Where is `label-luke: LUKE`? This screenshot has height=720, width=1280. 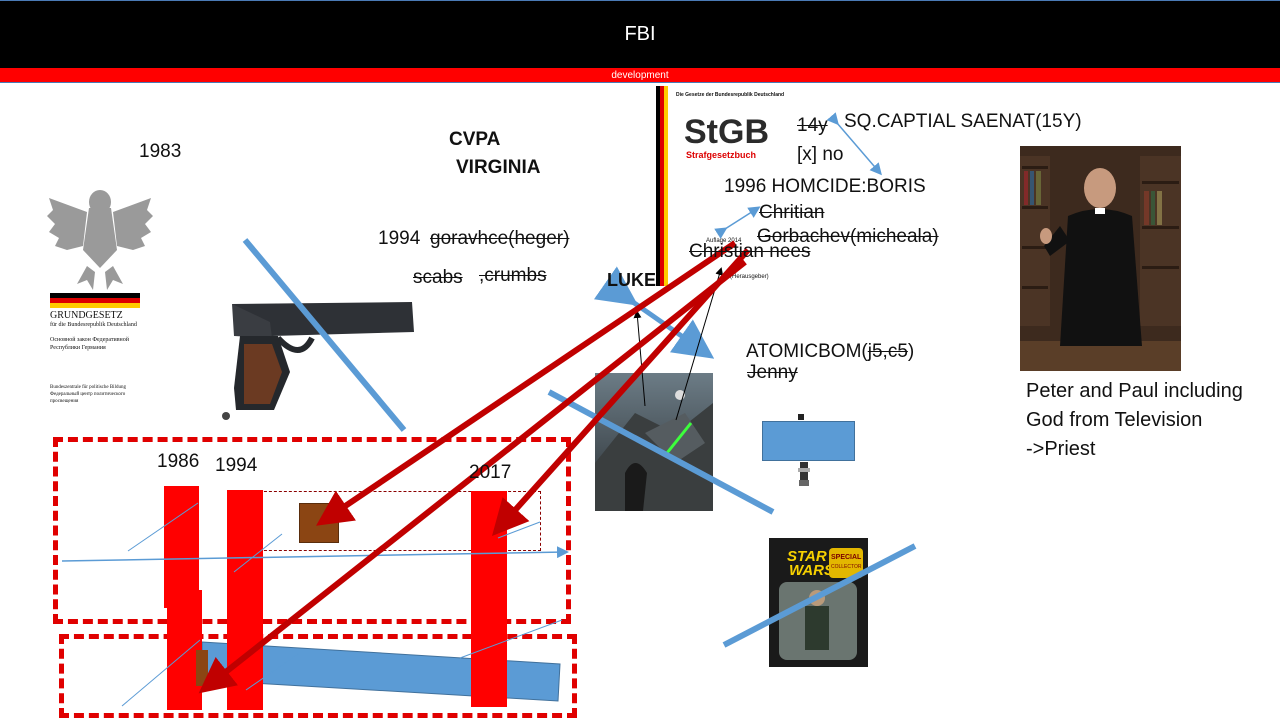 label-luke: LUKE is located at coordinates (631, 280).